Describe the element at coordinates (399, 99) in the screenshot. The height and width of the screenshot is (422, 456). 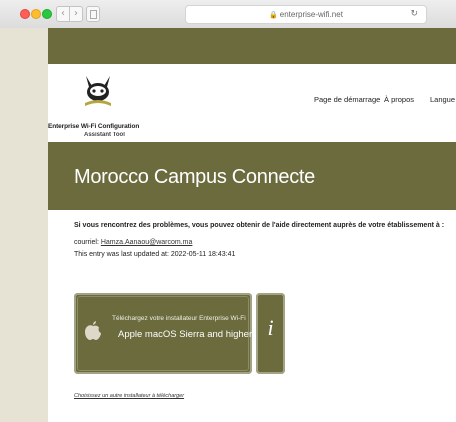
I see `nav-about: À propos` at that location.